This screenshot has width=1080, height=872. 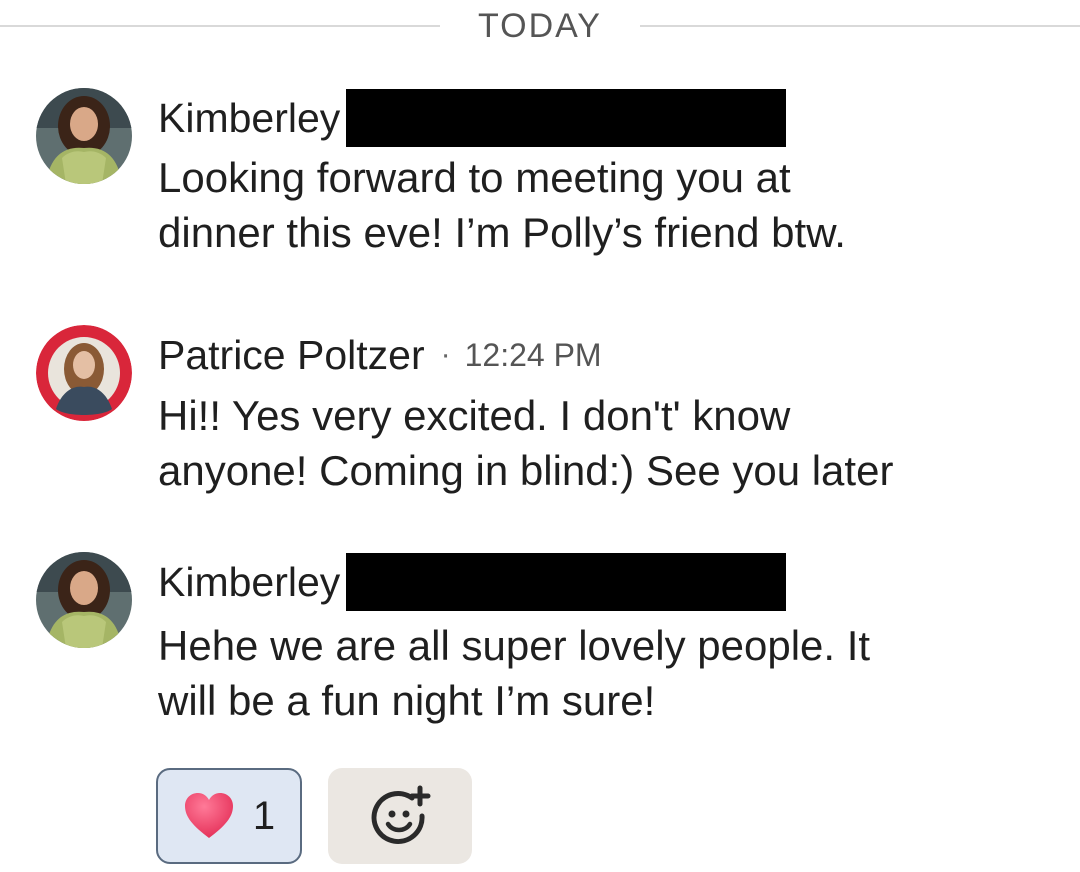 What do you see at coordinates (502, 232) in the screenshot?
I see `message-line: dinner this eve! I’m Polly’s friend btw.` at bounding box center [502, 232].